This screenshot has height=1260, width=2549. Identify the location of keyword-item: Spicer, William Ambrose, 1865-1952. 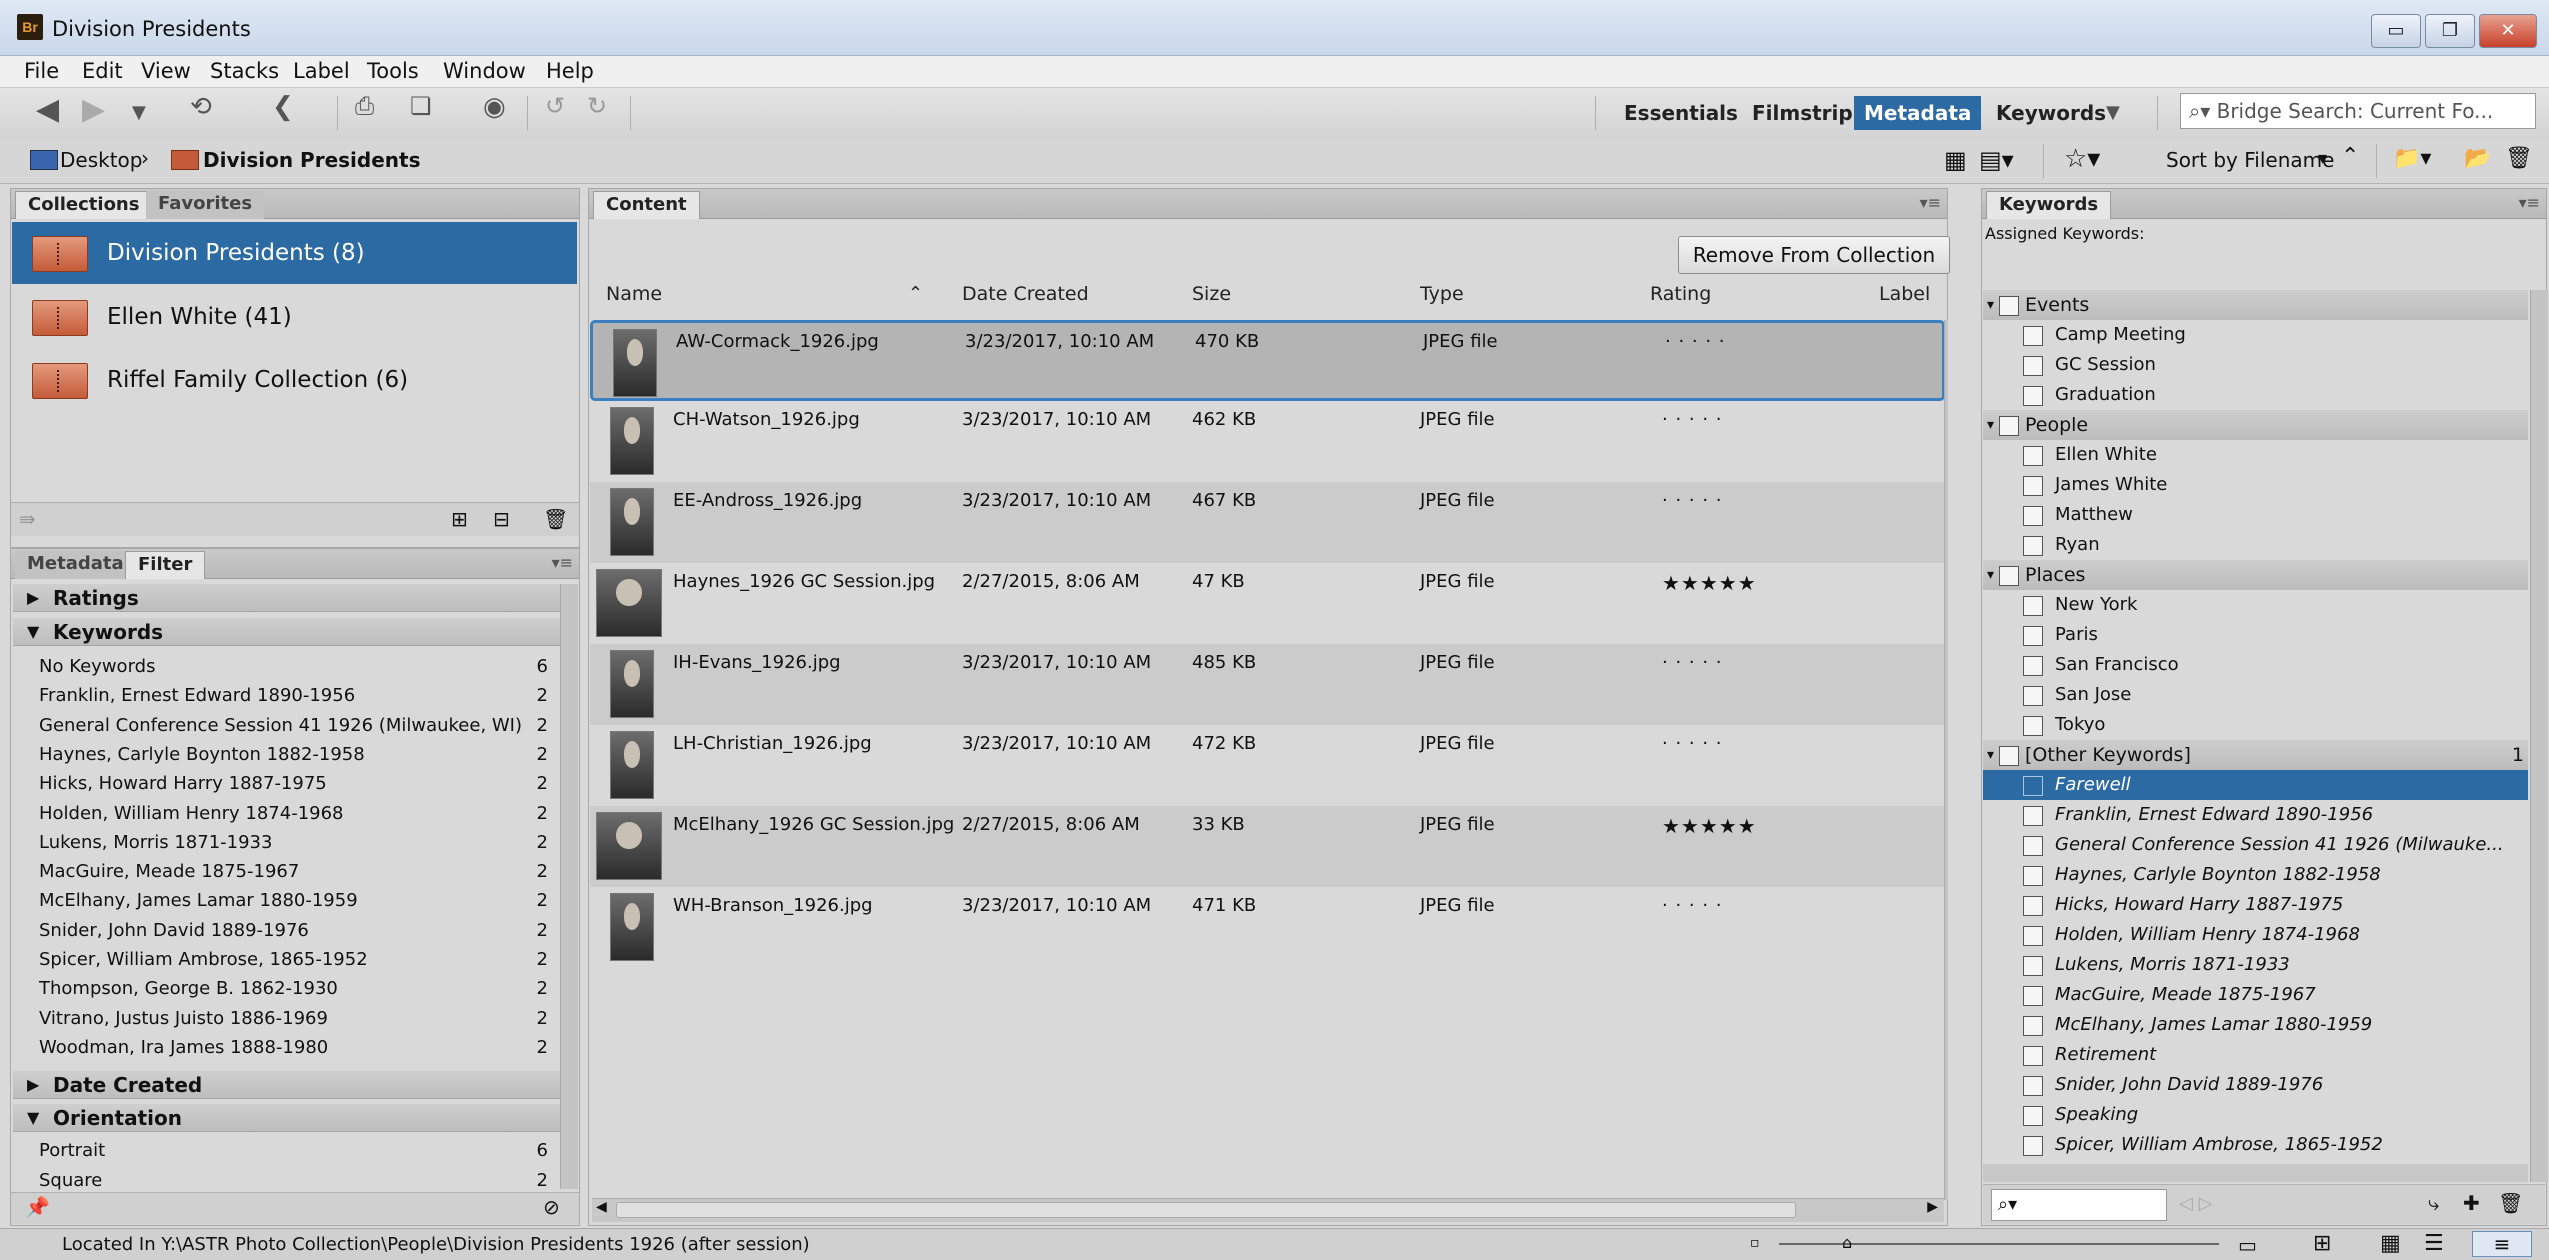
(2255, 1145).